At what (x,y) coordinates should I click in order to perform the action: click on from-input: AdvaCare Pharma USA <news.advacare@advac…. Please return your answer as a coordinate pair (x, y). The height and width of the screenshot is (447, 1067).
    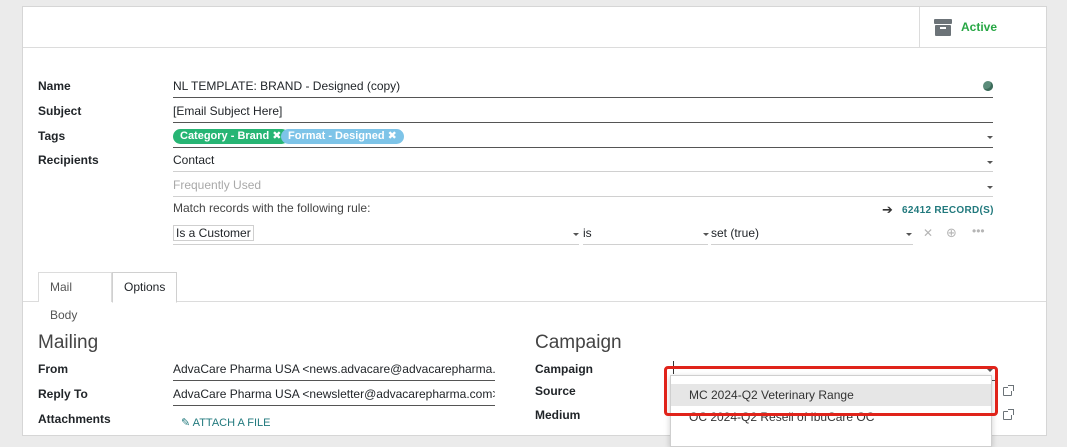
    Looking at the image, I should click on (334, 370).